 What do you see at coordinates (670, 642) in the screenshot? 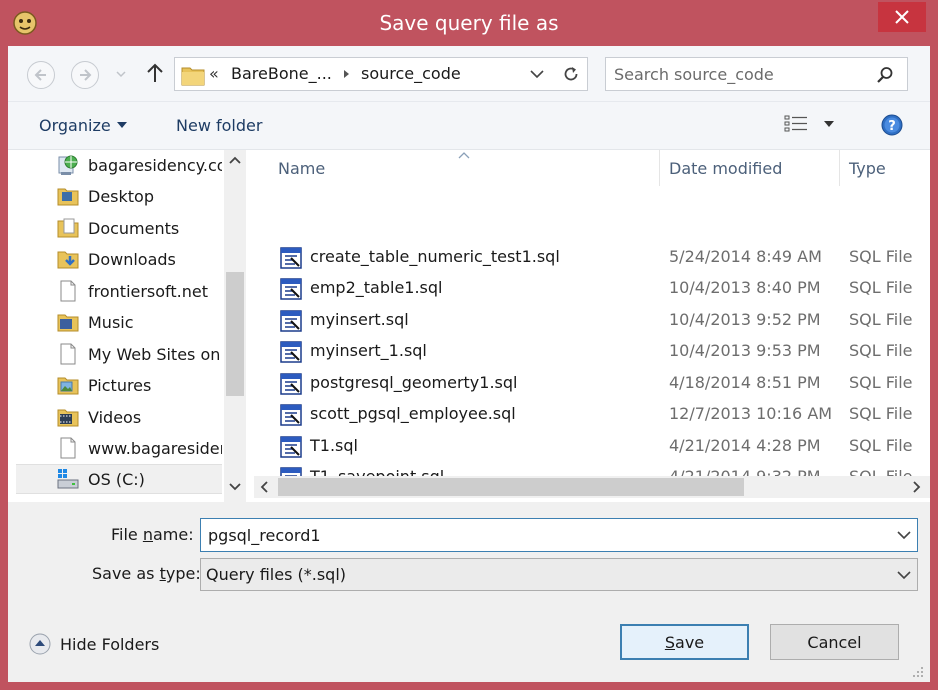
I see `save-button-mnemonic: S` at bounding box center [670, 642].